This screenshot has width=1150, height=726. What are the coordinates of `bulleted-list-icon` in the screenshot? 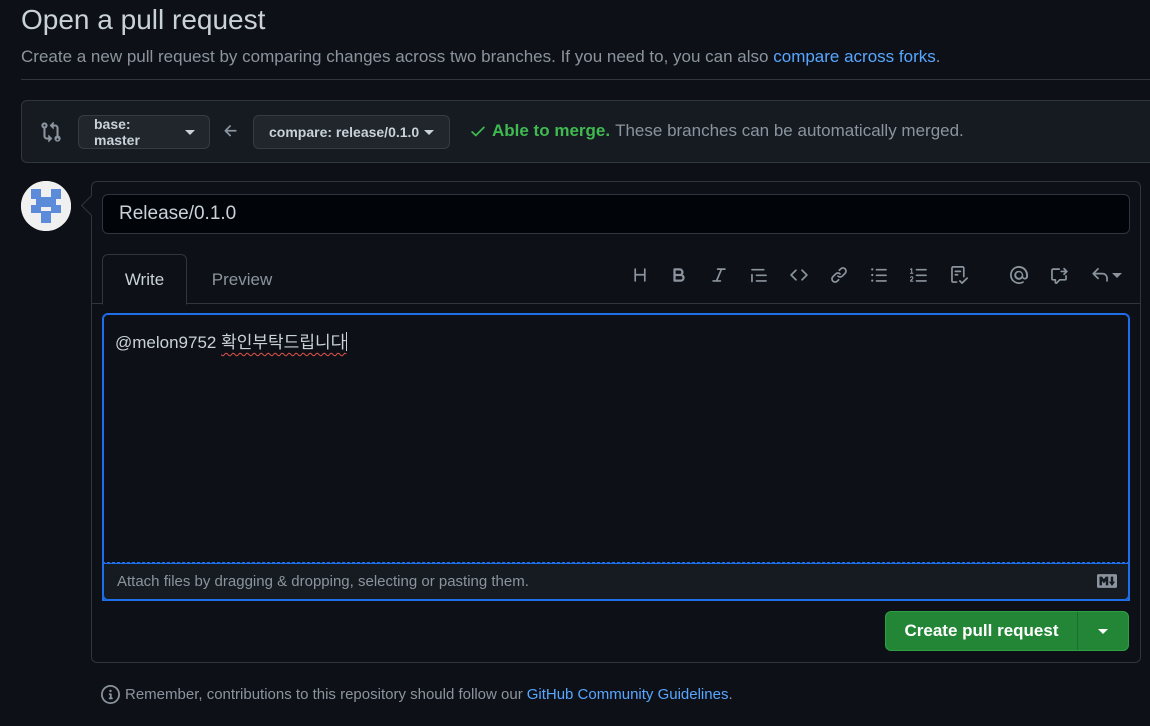 It's located at (879, 275).